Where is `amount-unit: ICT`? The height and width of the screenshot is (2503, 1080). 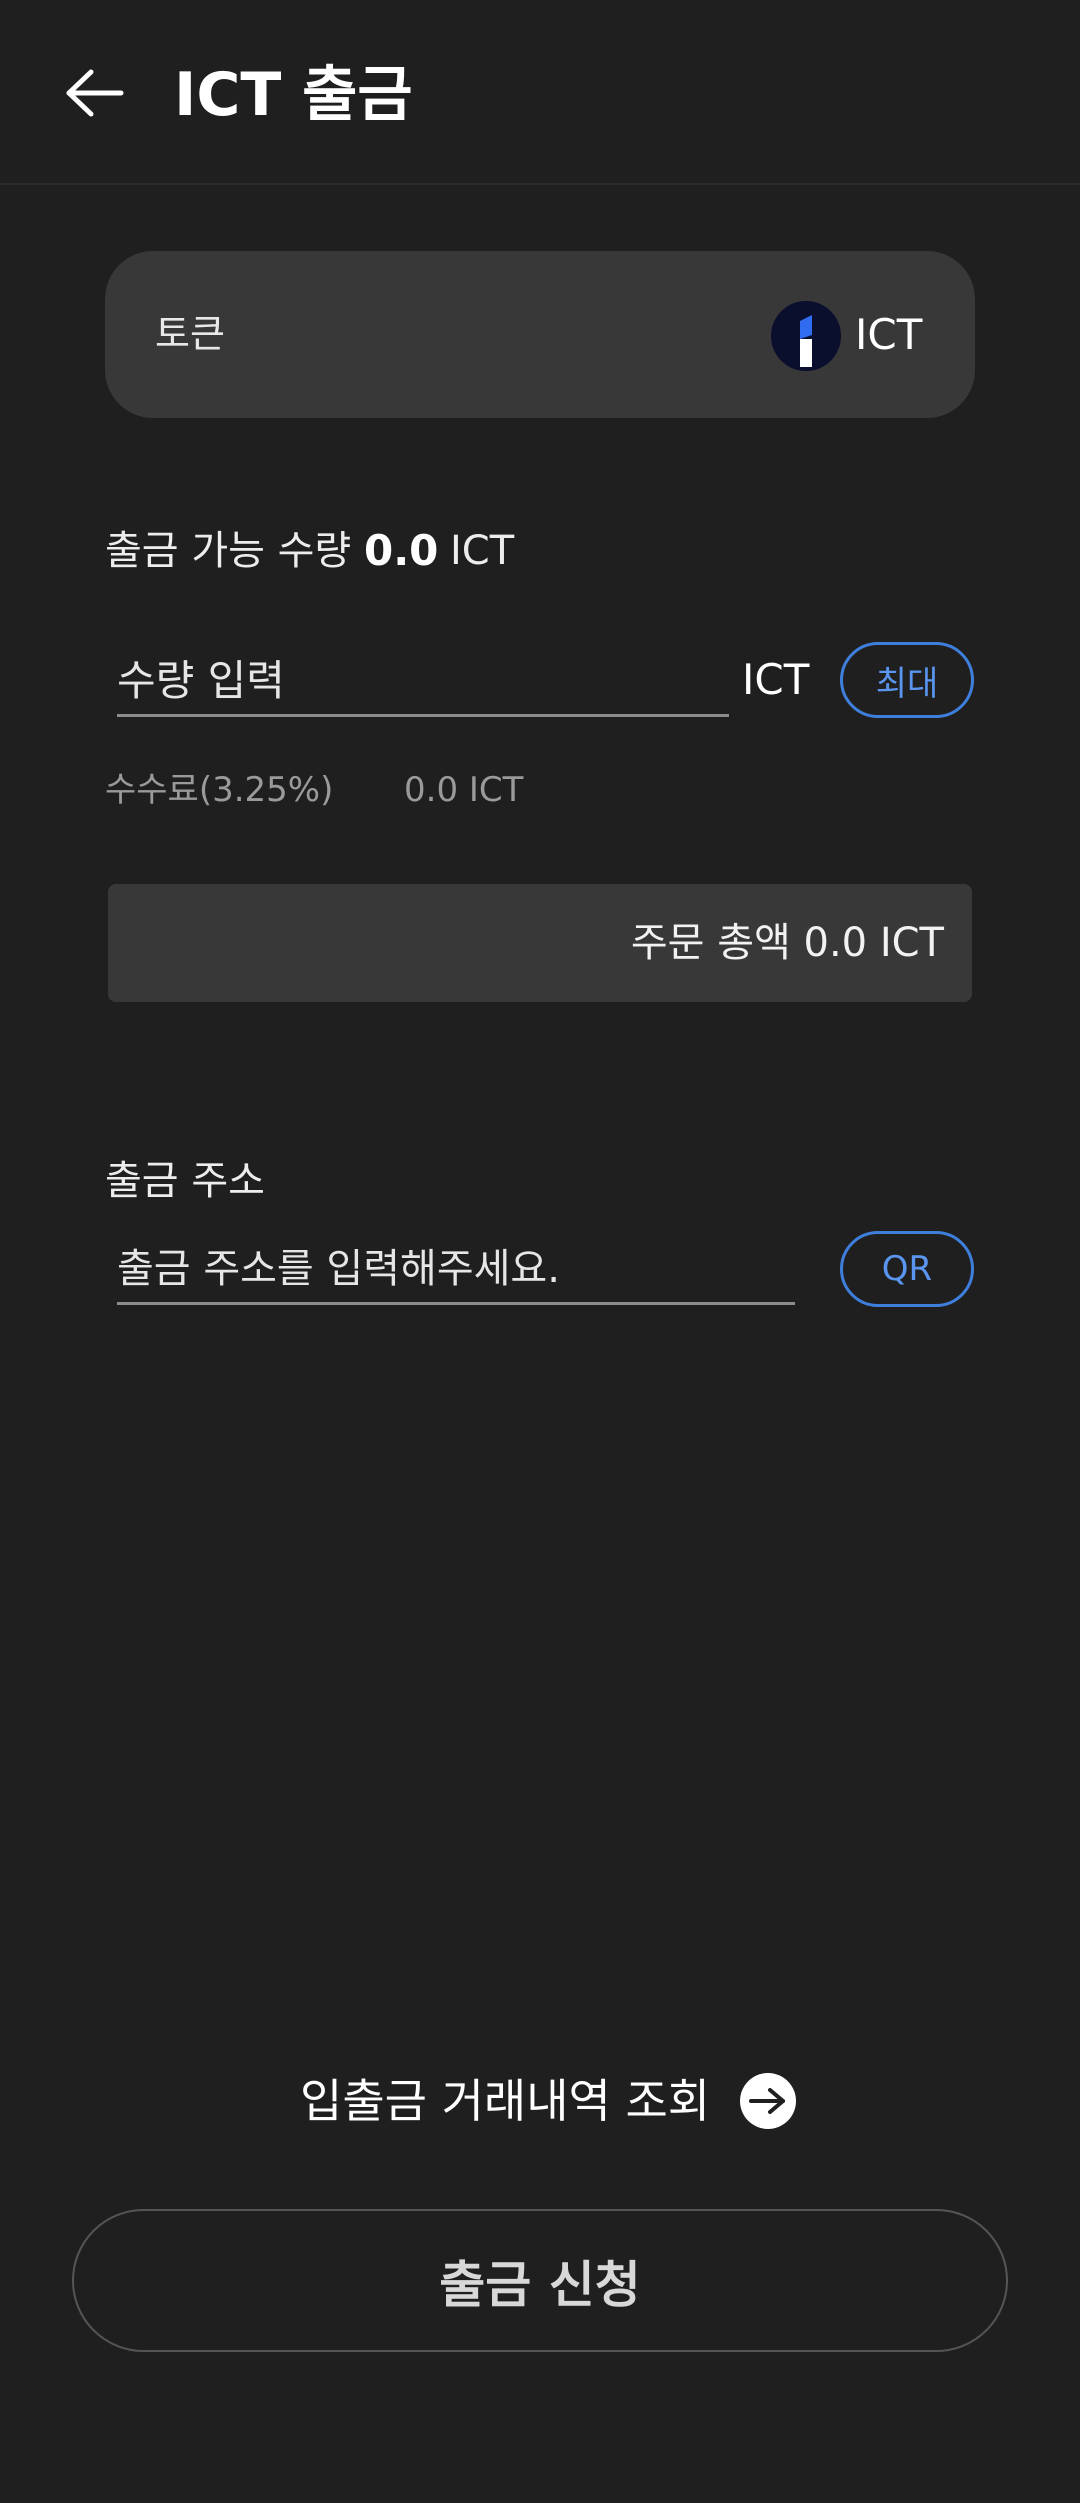
amount-unit: ICT is located at coordinates (776, 679).